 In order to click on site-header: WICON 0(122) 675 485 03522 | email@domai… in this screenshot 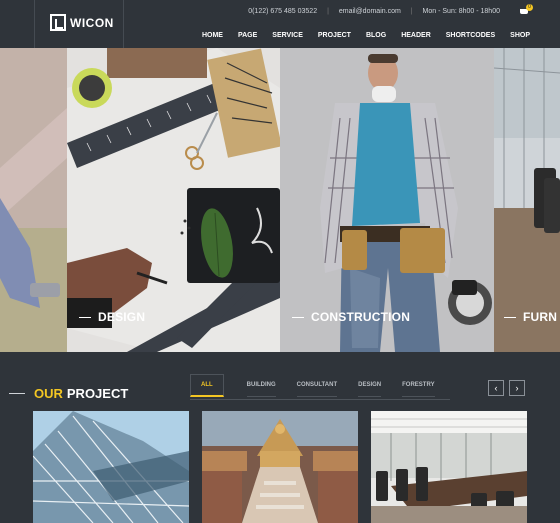, I will do `click(280, 24)`.